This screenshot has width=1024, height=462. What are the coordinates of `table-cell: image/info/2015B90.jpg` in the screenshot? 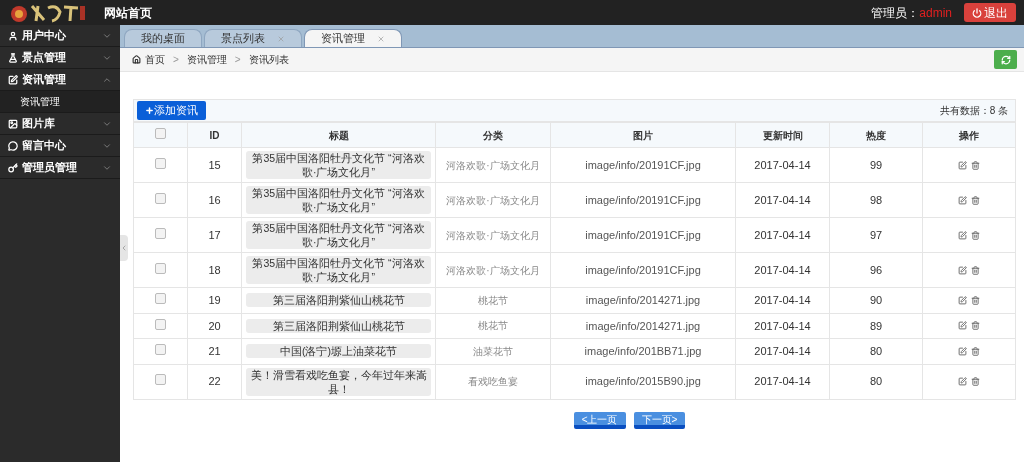 It's located at (643, 381).